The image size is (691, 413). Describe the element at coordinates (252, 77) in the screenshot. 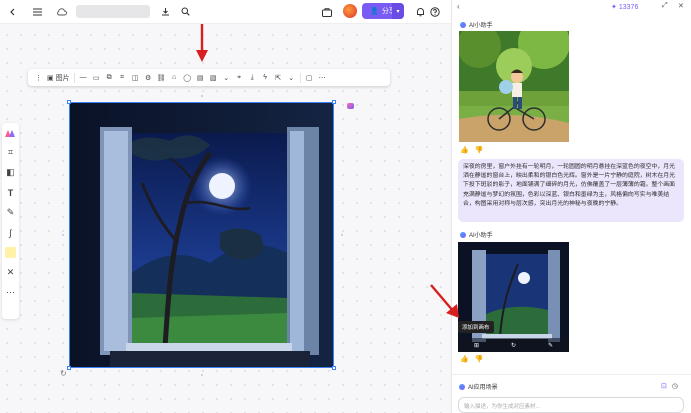

I see `download-icon: ⤓` at that location.